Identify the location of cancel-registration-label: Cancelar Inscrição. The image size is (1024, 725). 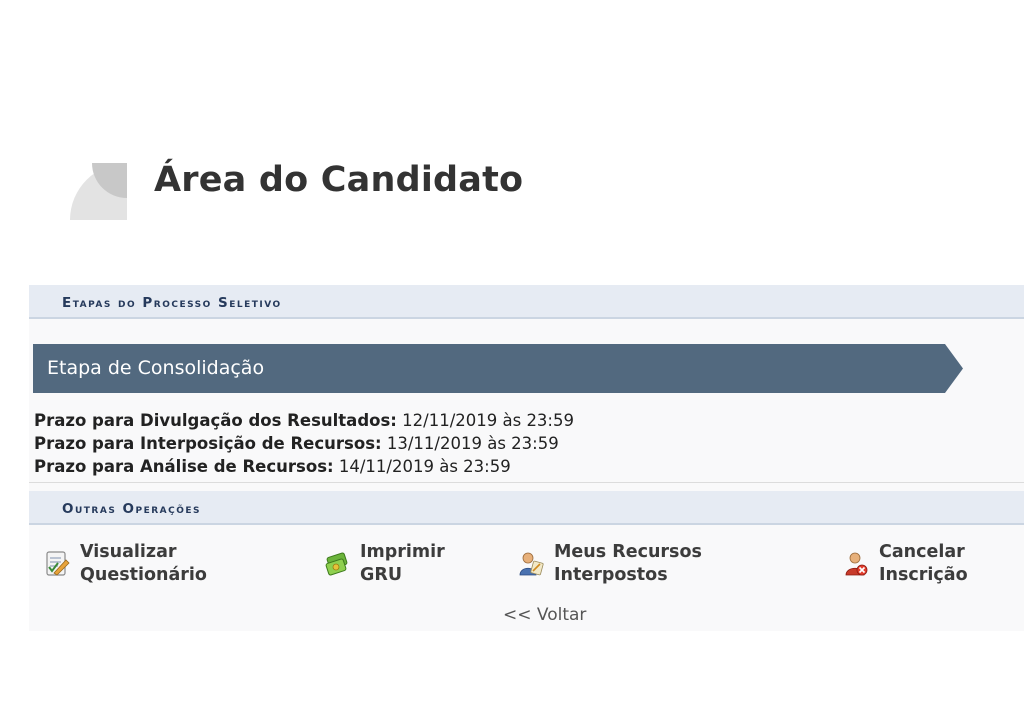
(923, 563).